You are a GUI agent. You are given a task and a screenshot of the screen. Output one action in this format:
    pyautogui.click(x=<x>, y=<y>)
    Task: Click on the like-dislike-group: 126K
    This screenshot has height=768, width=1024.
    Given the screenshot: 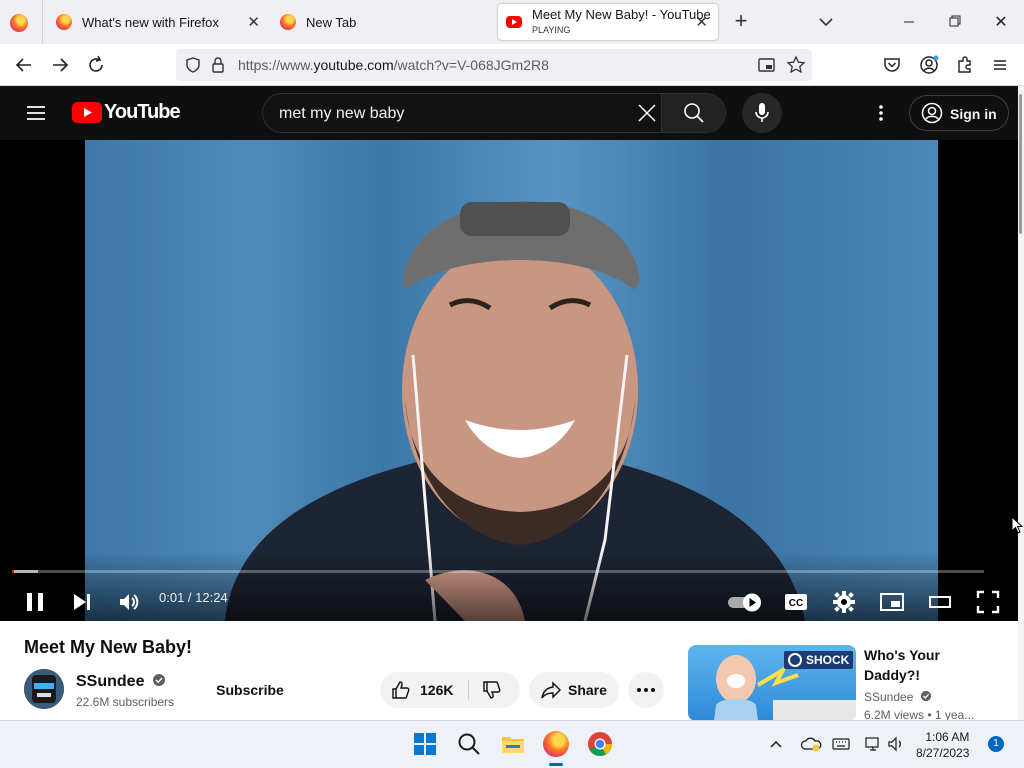 What is the action you would take?
    pyautogui.click(x=450, y=690)
    